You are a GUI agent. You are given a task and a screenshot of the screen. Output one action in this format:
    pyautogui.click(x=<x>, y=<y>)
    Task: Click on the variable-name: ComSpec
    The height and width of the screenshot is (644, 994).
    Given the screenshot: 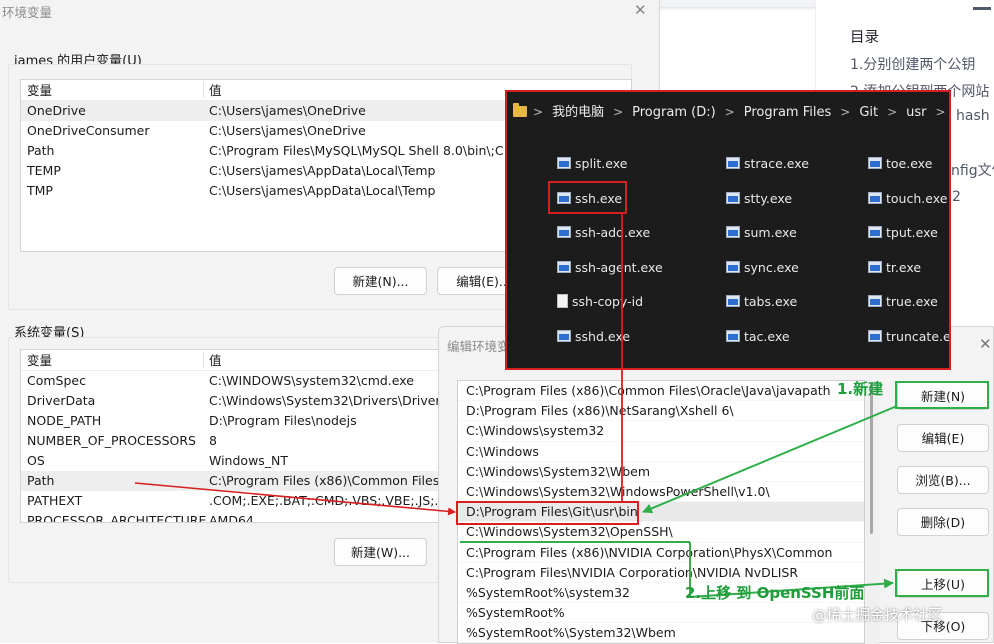 What is the action you would take?
    pyautogui.click(x=56, y=380)
    